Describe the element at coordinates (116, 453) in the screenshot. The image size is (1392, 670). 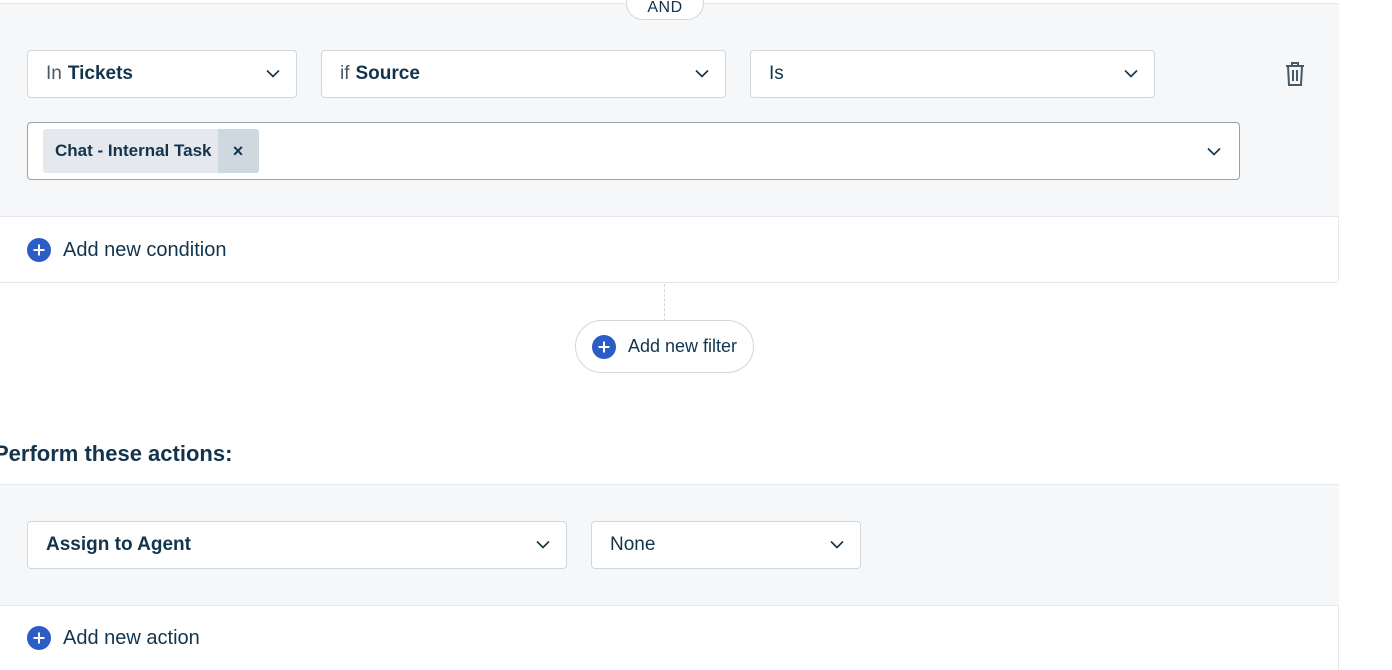
I see `actions-section-title: Perform these actions:` at that location.